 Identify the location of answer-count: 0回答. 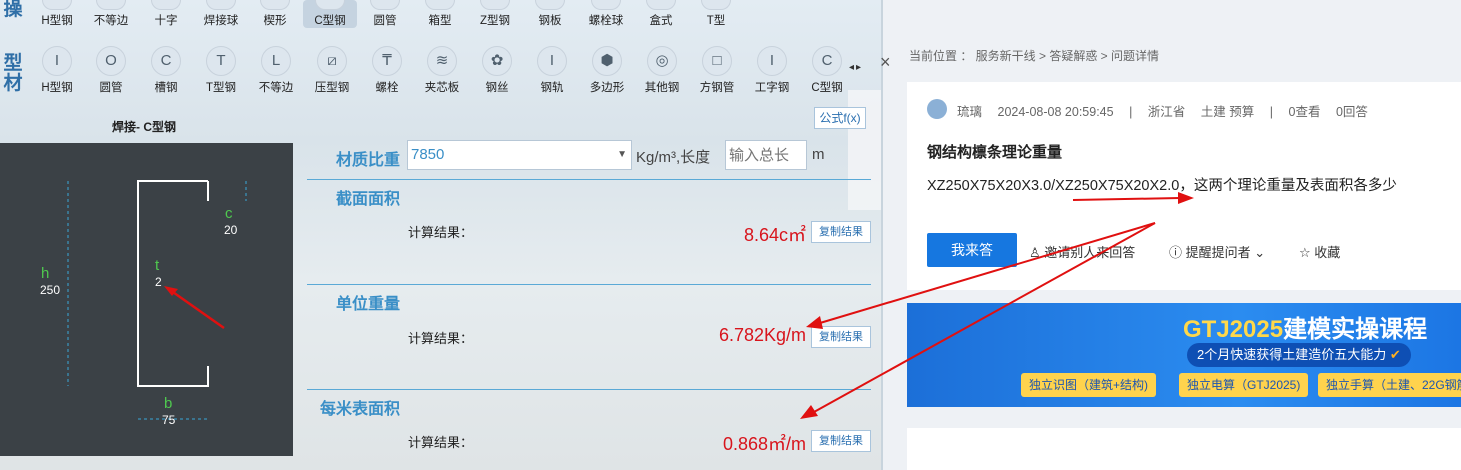
(1351, 112).